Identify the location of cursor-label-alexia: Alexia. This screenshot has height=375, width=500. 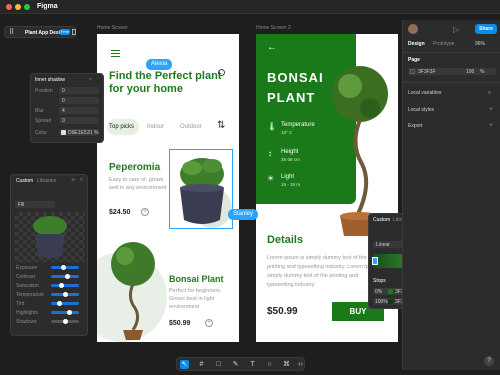
(159, 64).